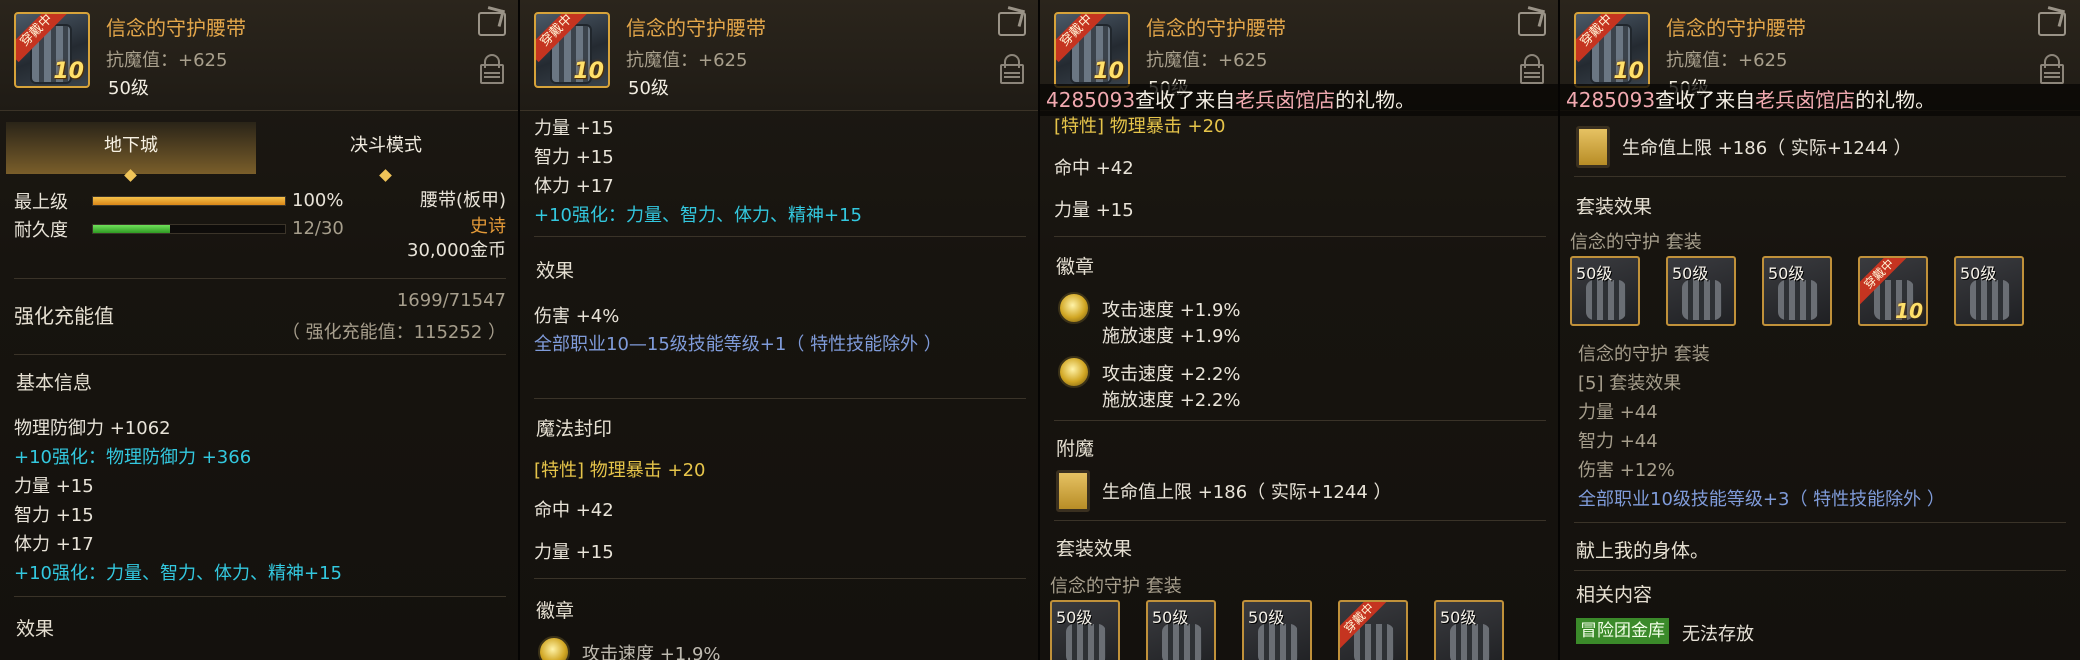 The height and width of the screenshot is (660, 2080). I want to click on charge-total: （ 强化充能值：115252 ）, so click(393, 332).